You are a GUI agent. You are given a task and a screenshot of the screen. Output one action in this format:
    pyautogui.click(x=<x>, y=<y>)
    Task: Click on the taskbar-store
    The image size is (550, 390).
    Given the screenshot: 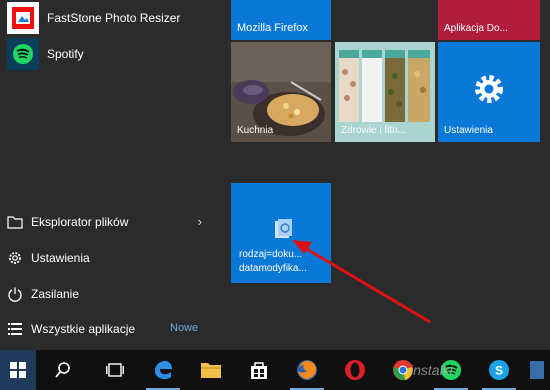 What is the action you would take?
    pyautogui.click(x=259, y=370)
    